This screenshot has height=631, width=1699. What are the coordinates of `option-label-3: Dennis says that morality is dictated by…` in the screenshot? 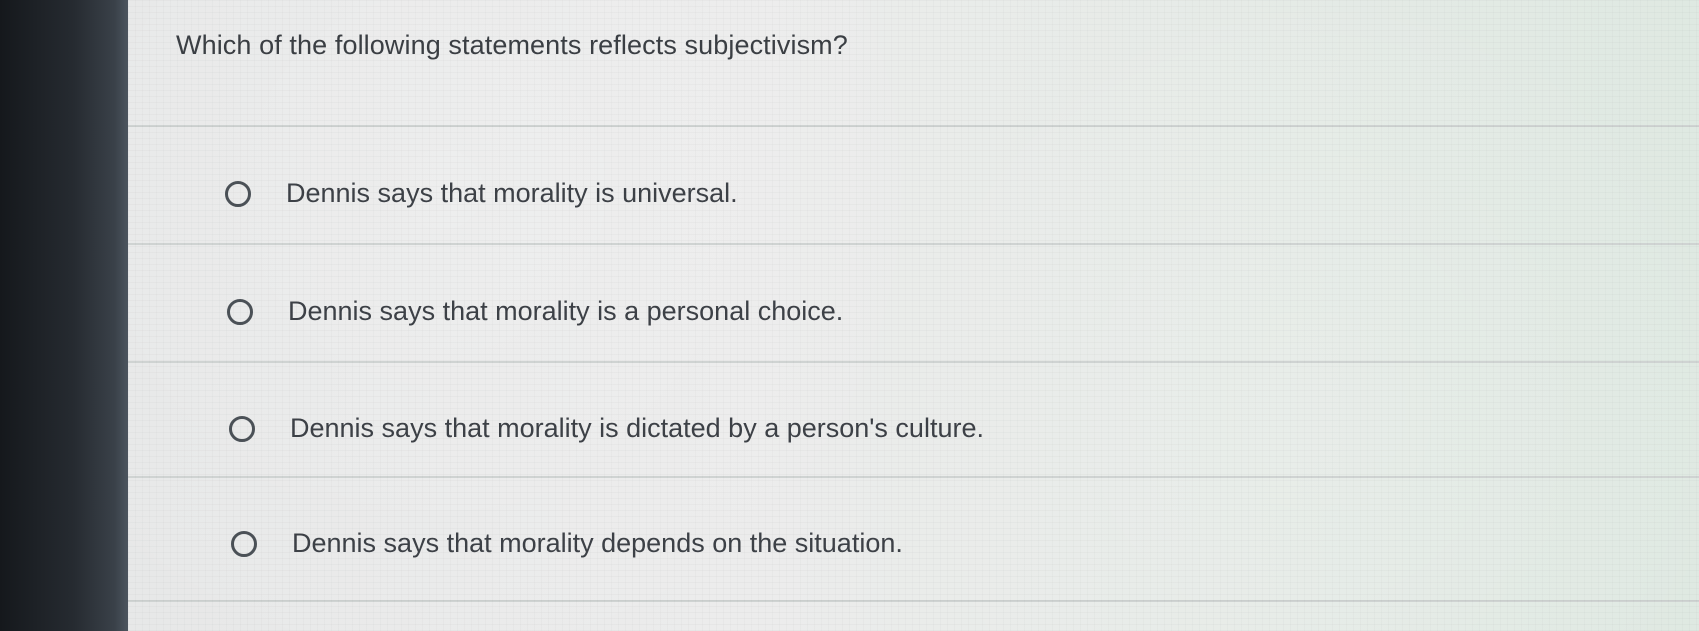 It's located at (637, 428).